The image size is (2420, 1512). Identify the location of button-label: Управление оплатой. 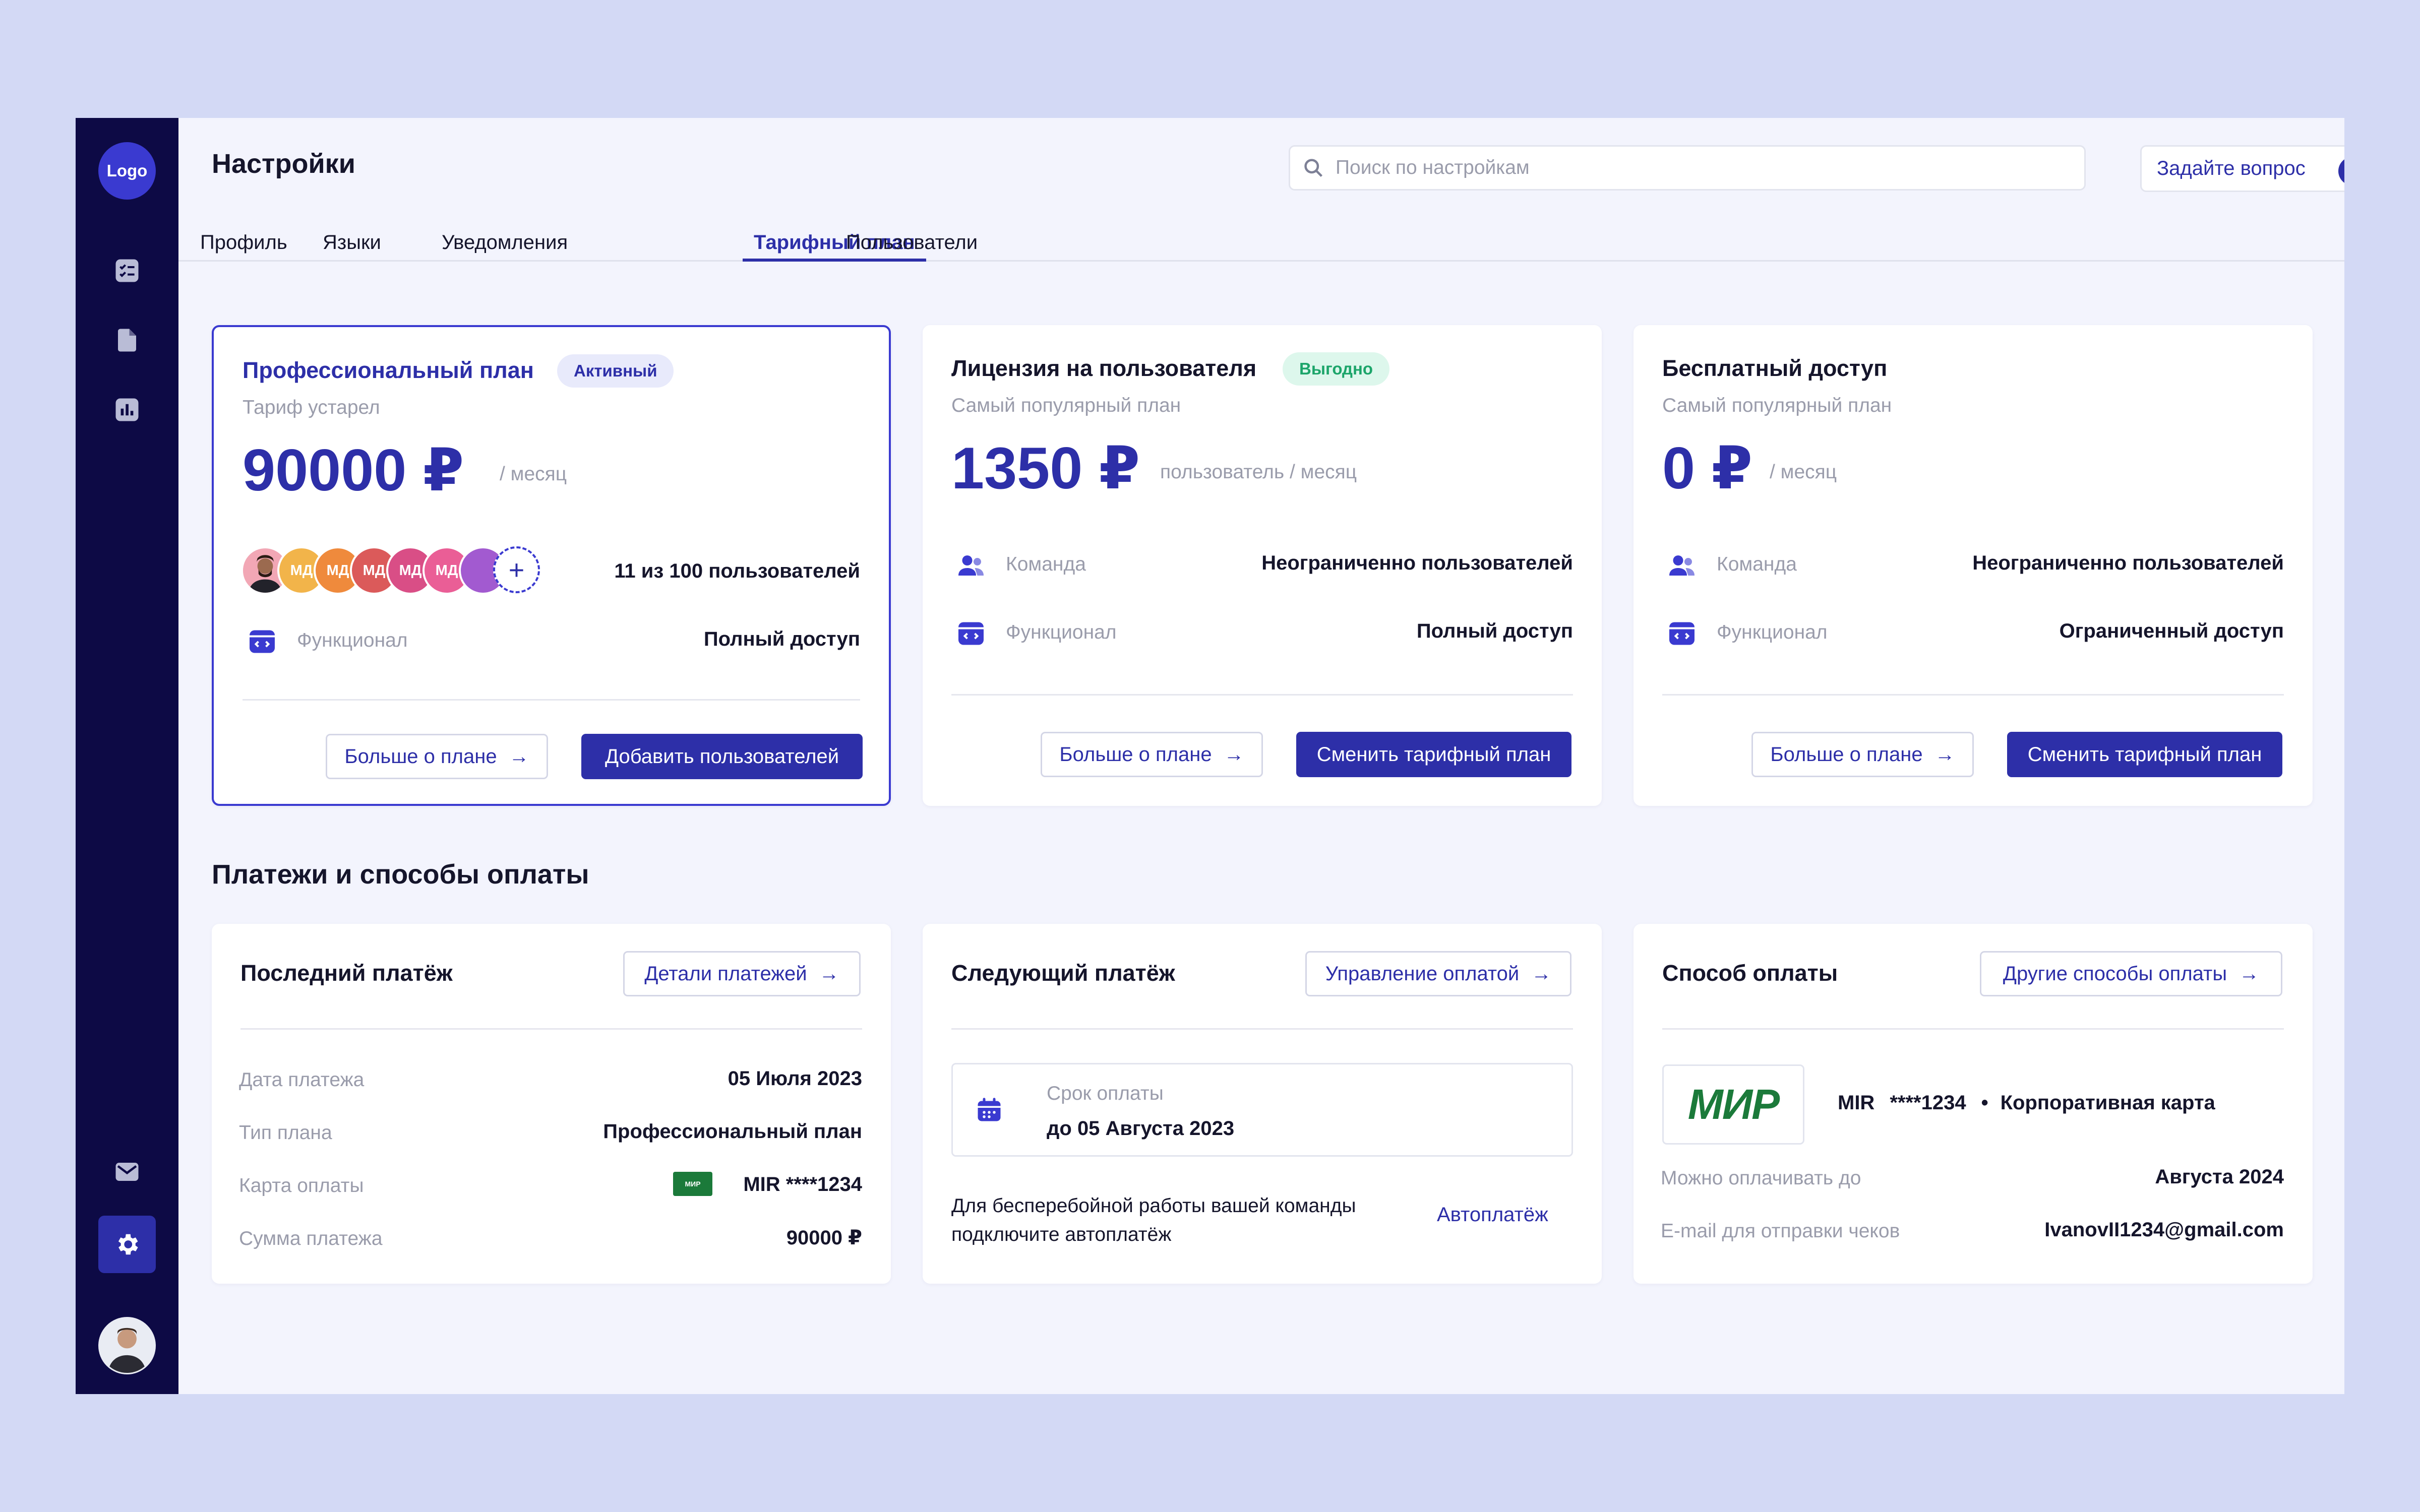
(1422, 973).